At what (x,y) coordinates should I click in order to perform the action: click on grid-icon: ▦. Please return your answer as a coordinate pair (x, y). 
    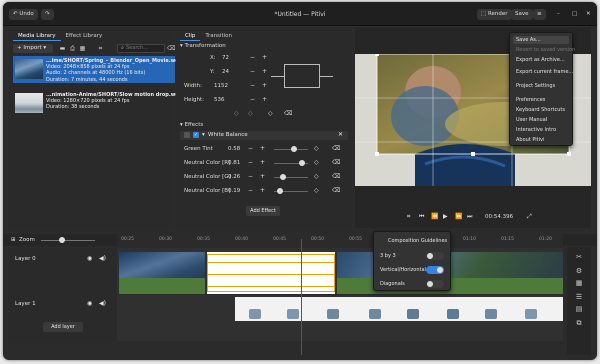
    Looking at the image, I should click on (579, 283).